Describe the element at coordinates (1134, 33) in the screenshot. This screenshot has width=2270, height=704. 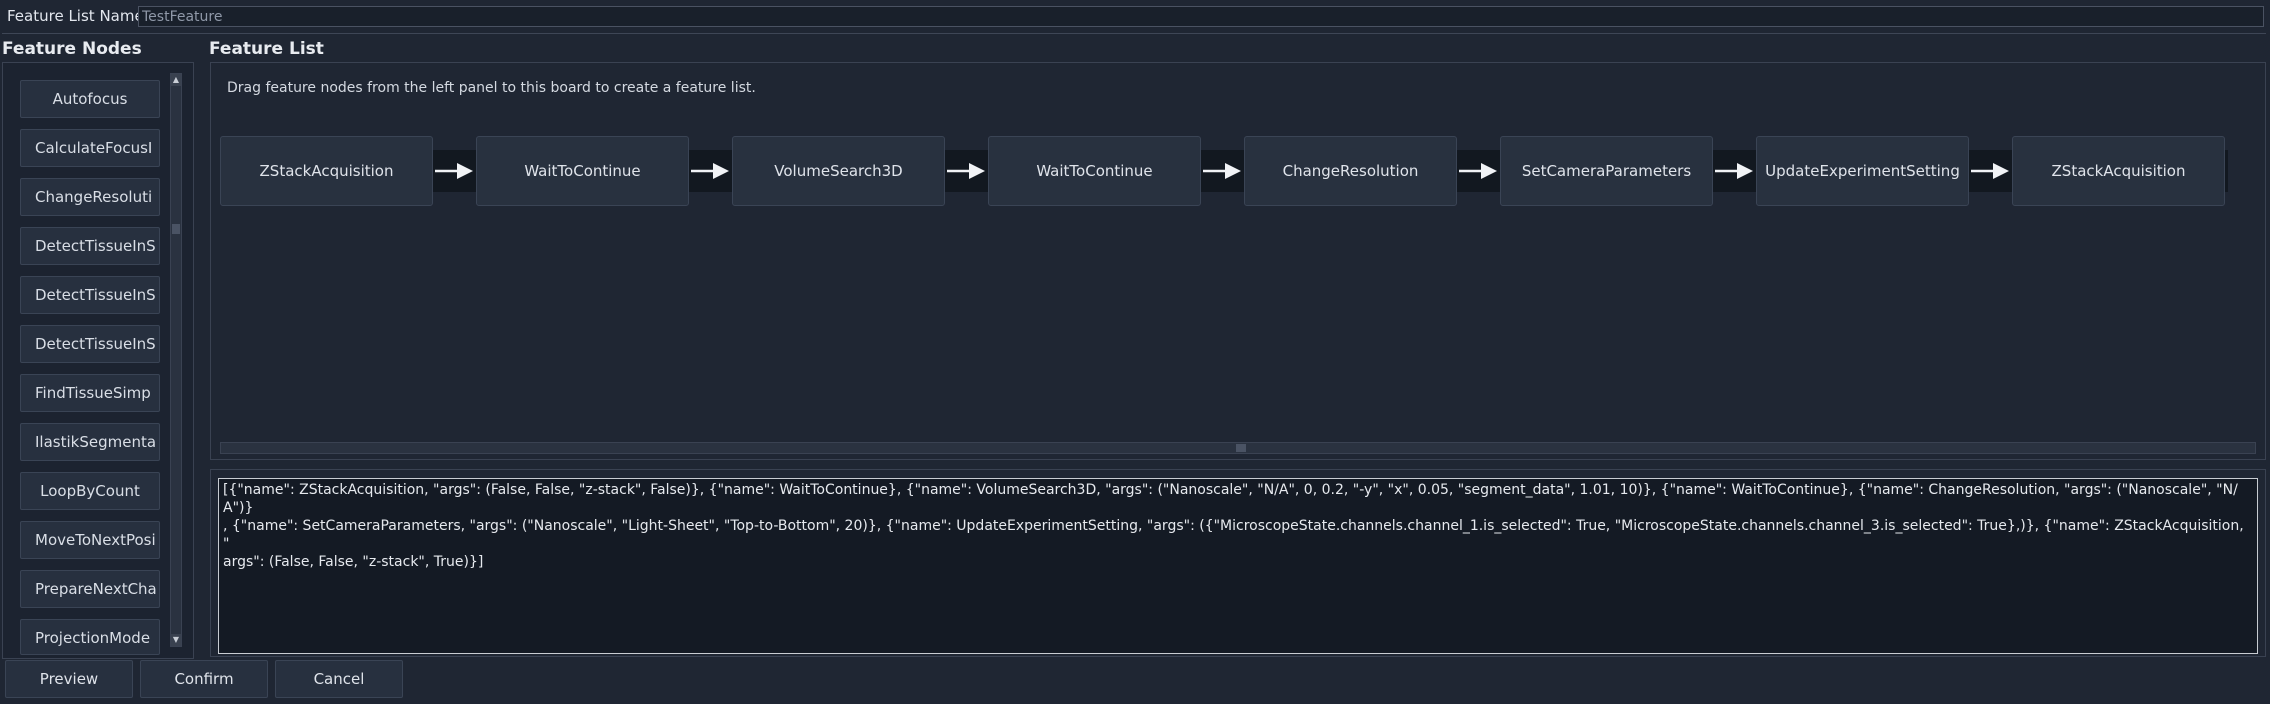
I see `header-divider` at that location.